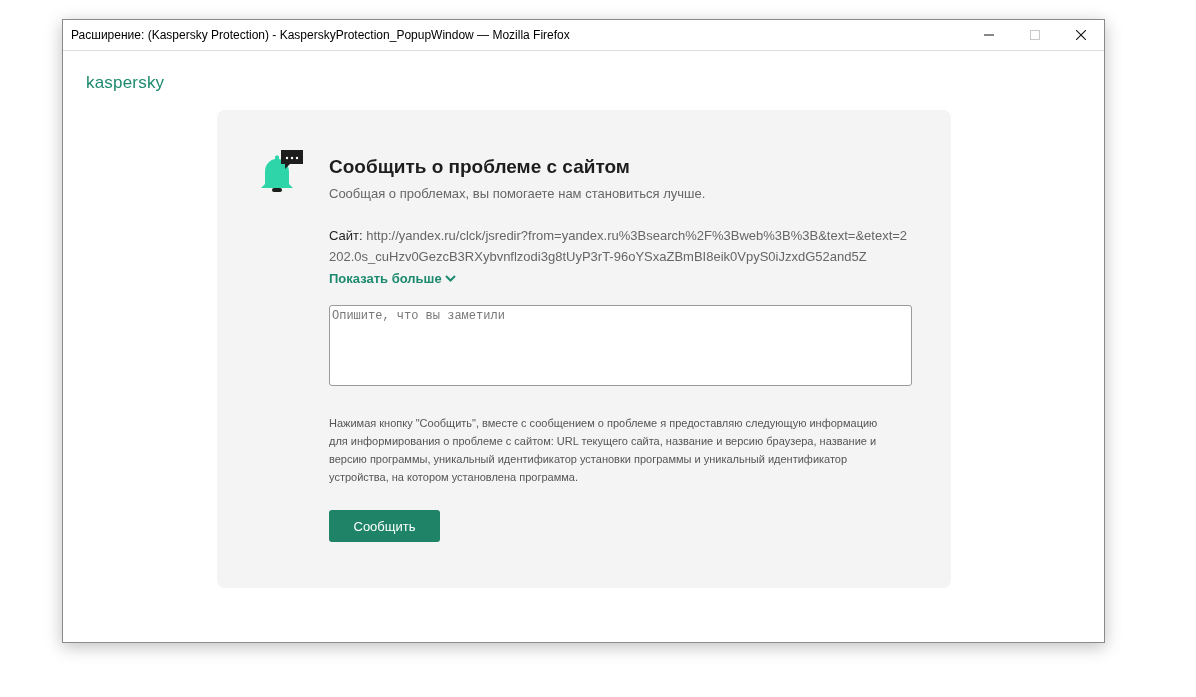 Image resolution: width=1196 pixels, height=697 pixels. I want to click on site-address: Сайт: http://yandex.ru/clck/jsredir?from=yandex.ru%3Bsearch%2F%3Bweb%3B%3B&text=&etext=2202.0s_cuHzv0GezcB3RXybvnflzodi3g8tUyP3rT-96oYSxaZBmBI8eik0VpyS0iJzxdG52and5Z, so click(619, 246).